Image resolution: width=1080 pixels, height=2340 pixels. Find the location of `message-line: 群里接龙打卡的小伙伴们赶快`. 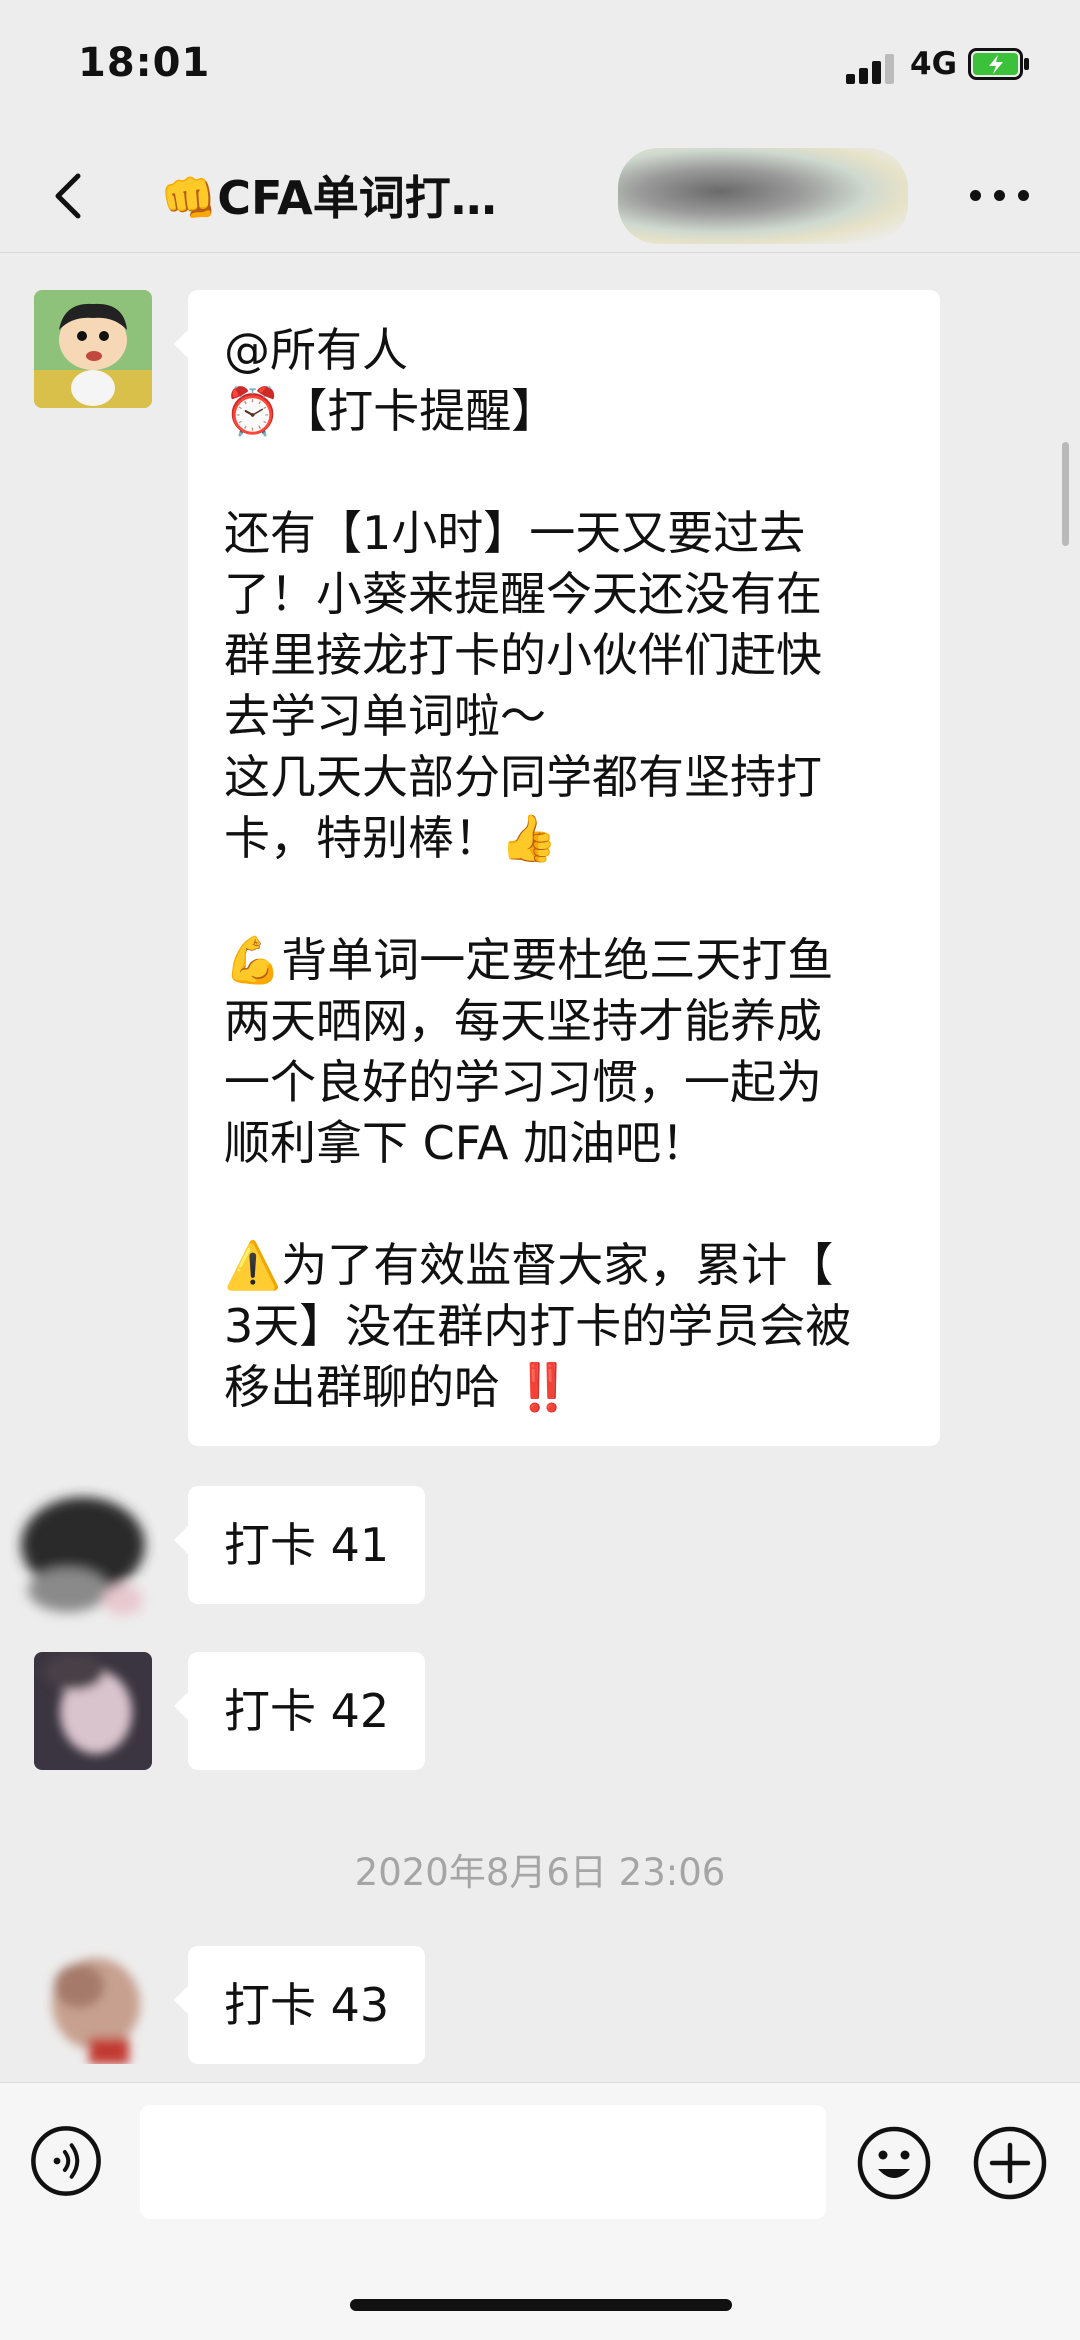

message-line: 群里接龙打卡的小伙伴们赶快 is located at coordinates (523, 655).